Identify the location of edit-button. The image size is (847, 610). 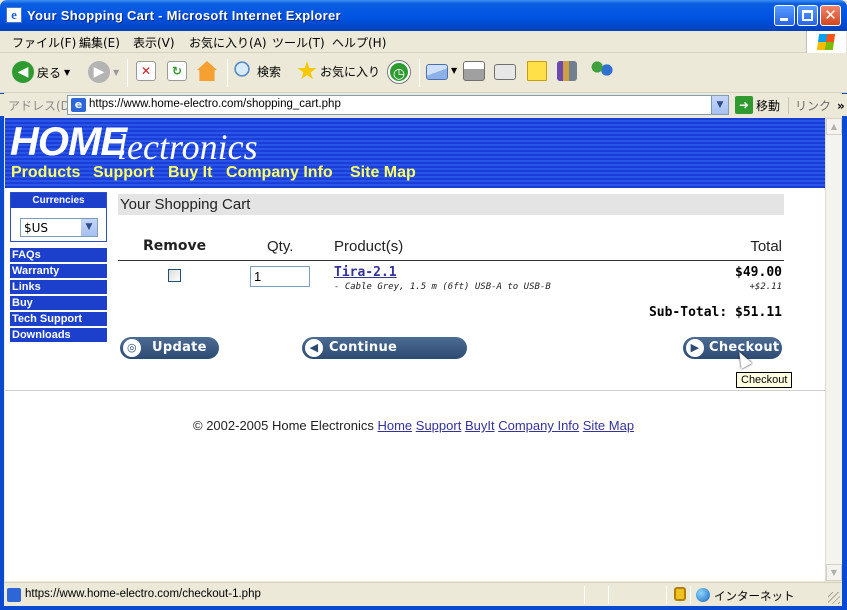
(505, 73).